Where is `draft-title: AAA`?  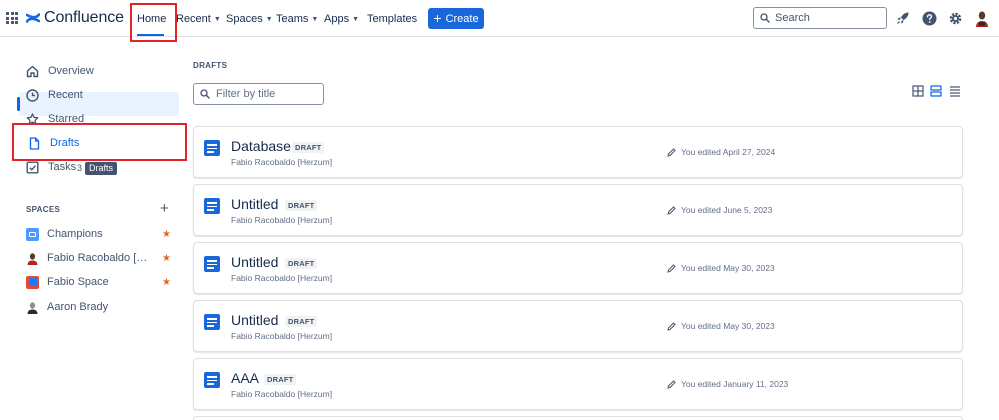 draft-title: AAA is located at coordinates (245, 378).